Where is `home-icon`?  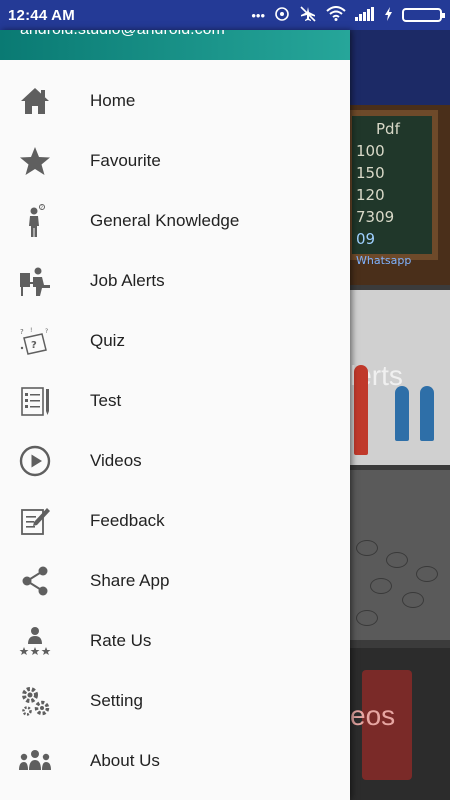
home-icon is located at coordinates (35, 101).